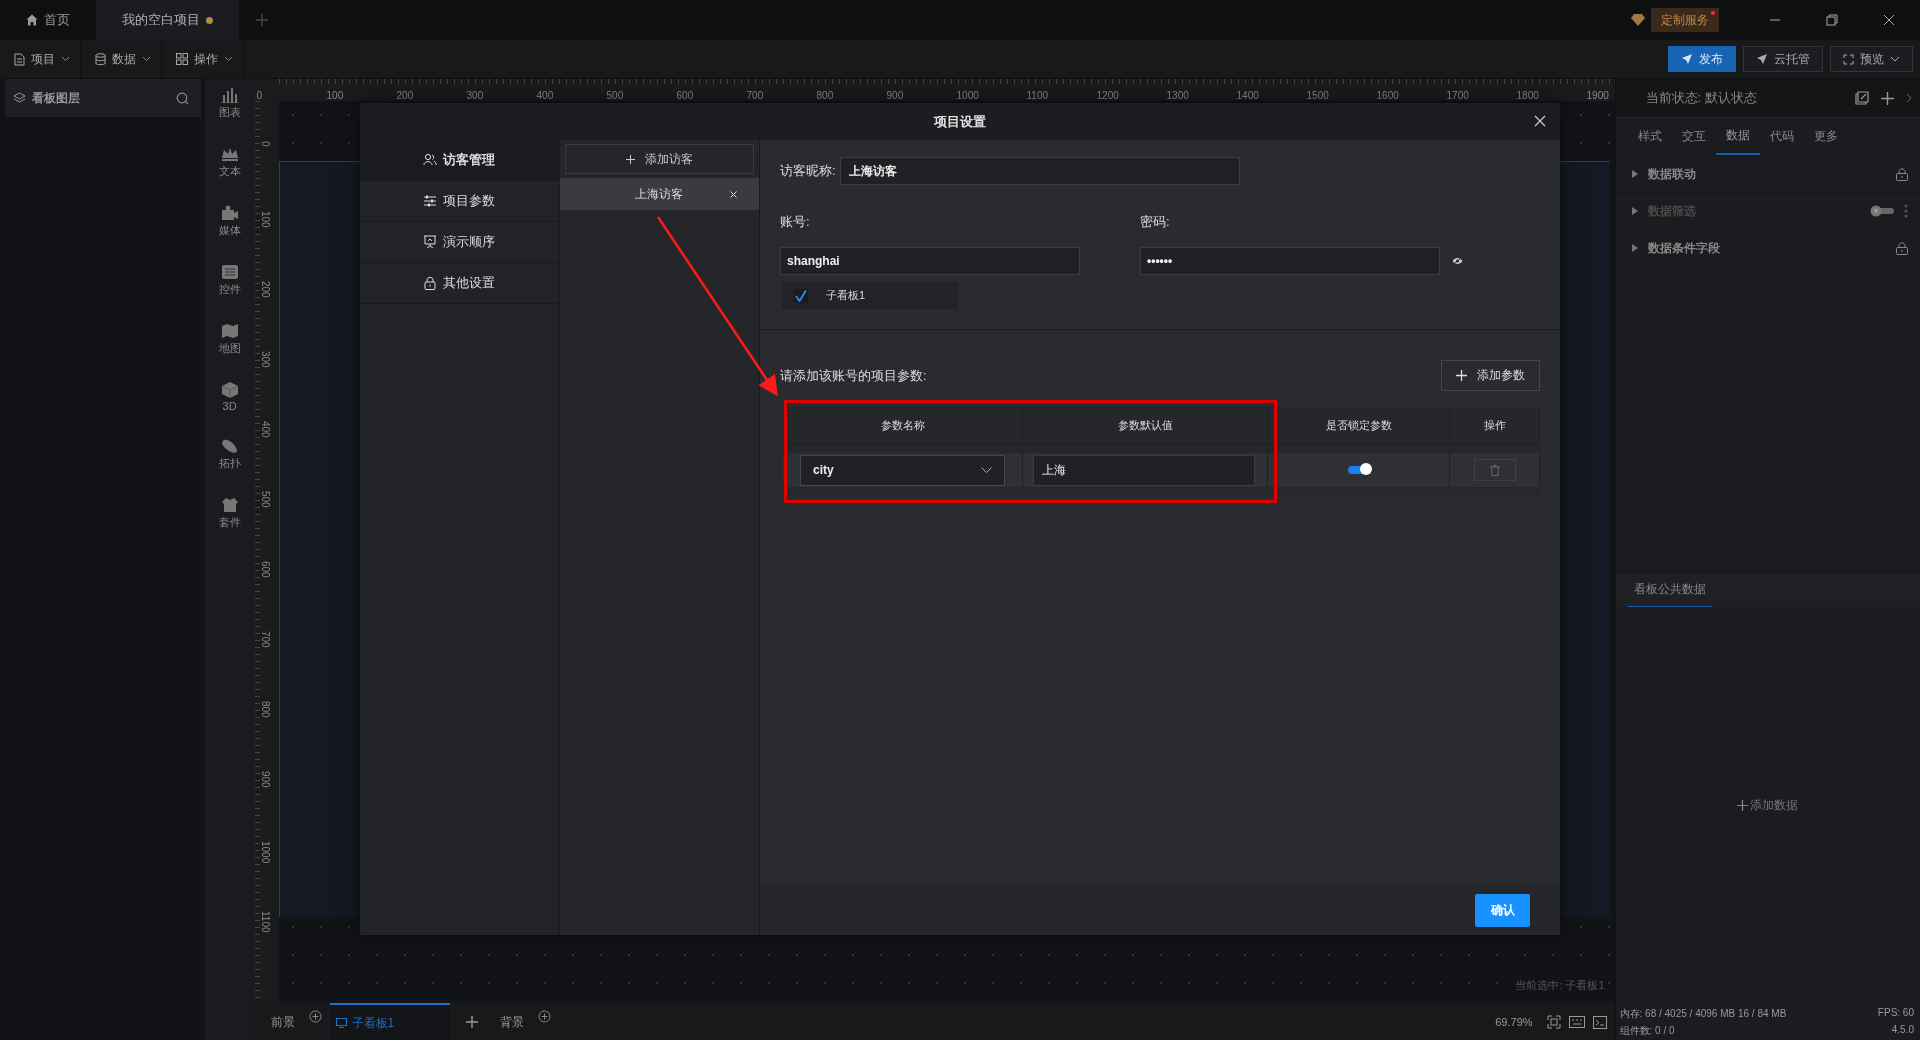  Describe the element at coordinates (121, 59) in the screenshot. I see `menu-button: 数据` at that location.